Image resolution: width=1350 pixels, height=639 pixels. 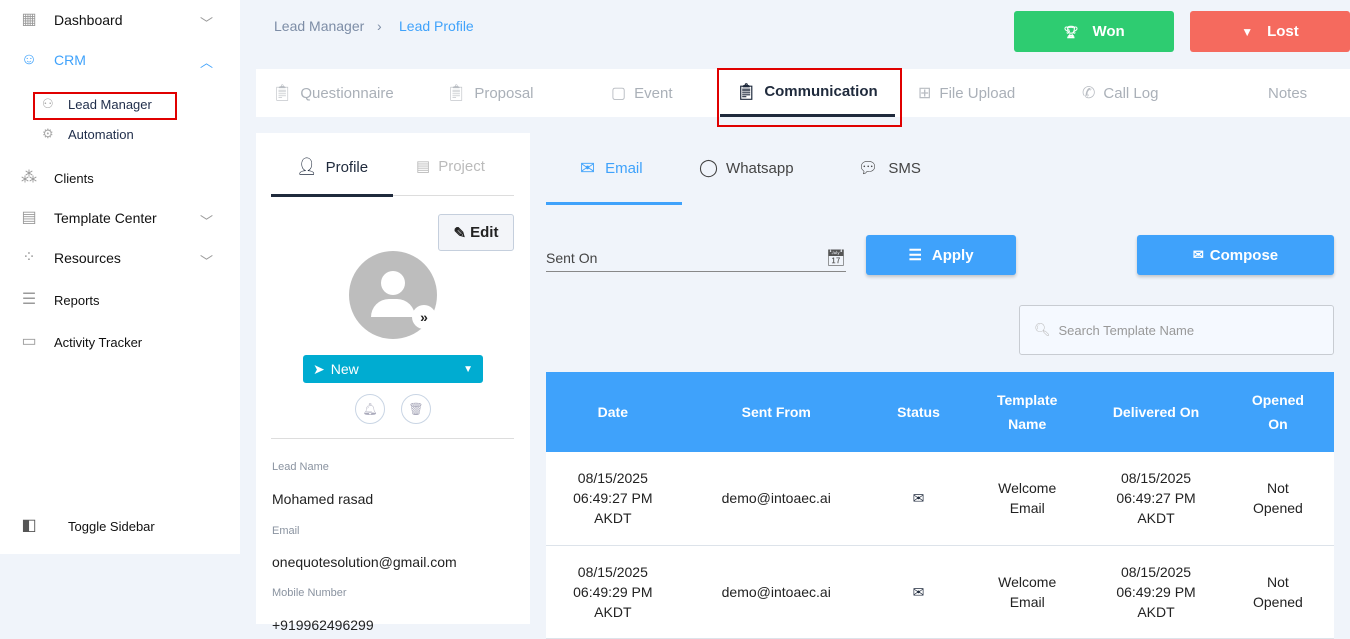 What do you see at coordinates (81, 342) in the screenshot?
I see `sidebar-item-activity-tracker: ▭ Activity Tracker` at bounding box center [81, 342].